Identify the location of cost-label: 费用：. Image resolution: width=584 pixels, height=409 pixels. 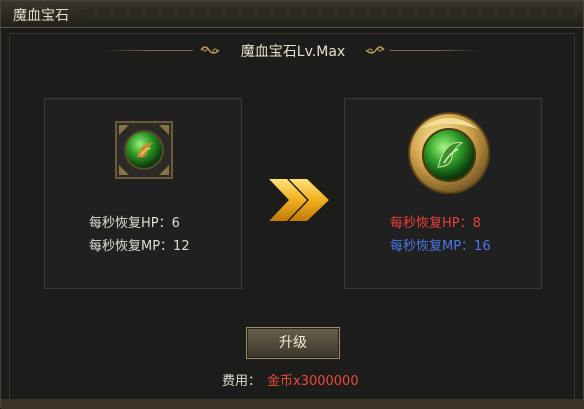
(242, 381).